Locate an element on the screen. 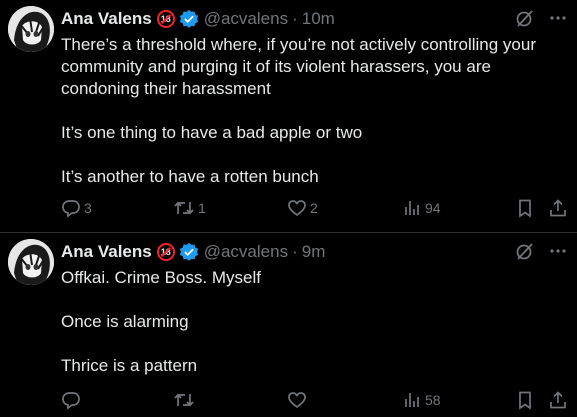 The image size is (577, 417). like-button is located at coordinates (298, 400).